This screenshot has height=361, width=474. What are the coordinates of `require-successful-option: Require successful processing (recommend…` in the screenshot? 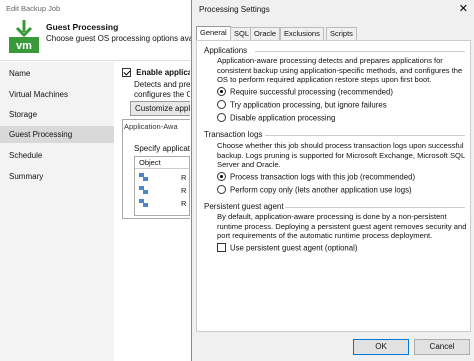 It's located at (305, 92).